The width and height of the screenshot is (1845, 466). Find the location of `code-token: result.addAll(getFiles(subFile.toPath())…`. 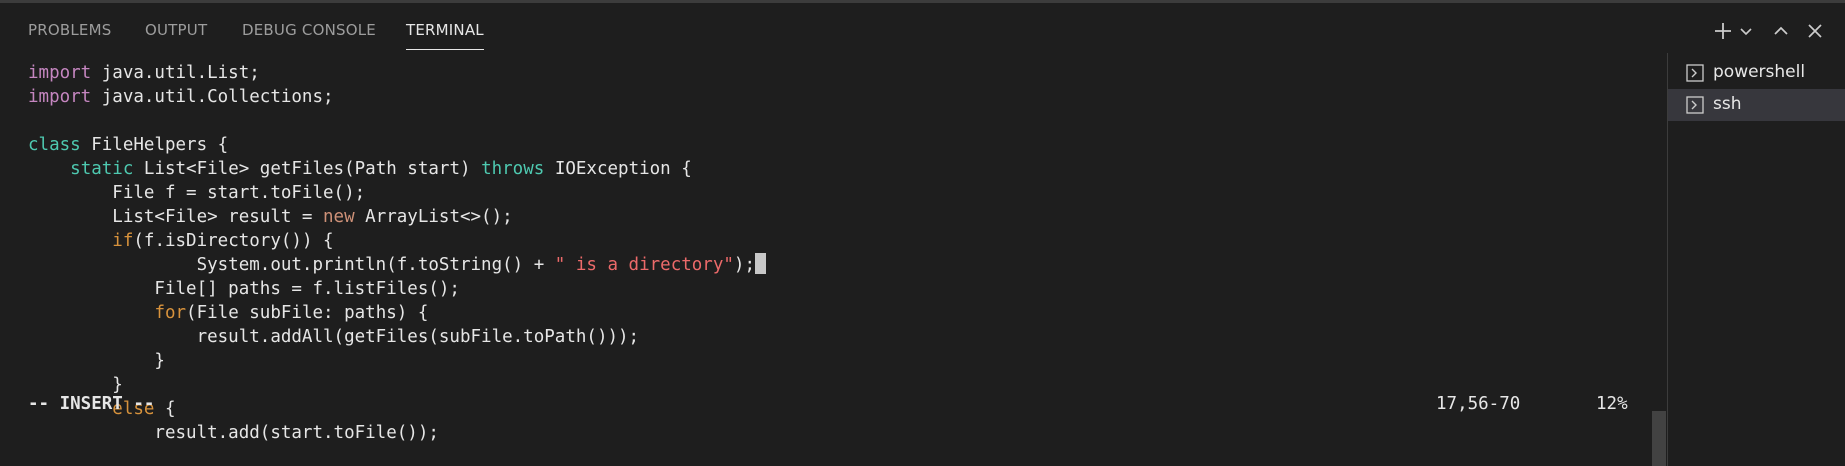

code-token: result.addAll(getFiles(subFile.toPath())… is located at coordinates (334, 337).